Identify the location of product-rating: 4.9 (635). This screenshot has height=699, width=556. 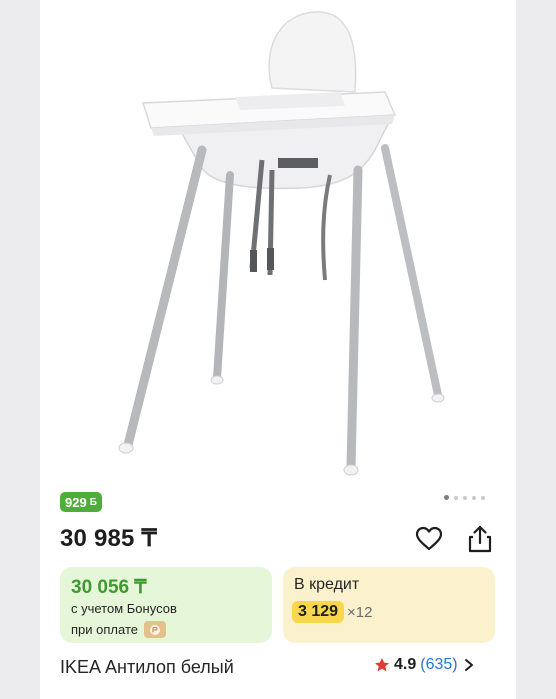
(425, 665).